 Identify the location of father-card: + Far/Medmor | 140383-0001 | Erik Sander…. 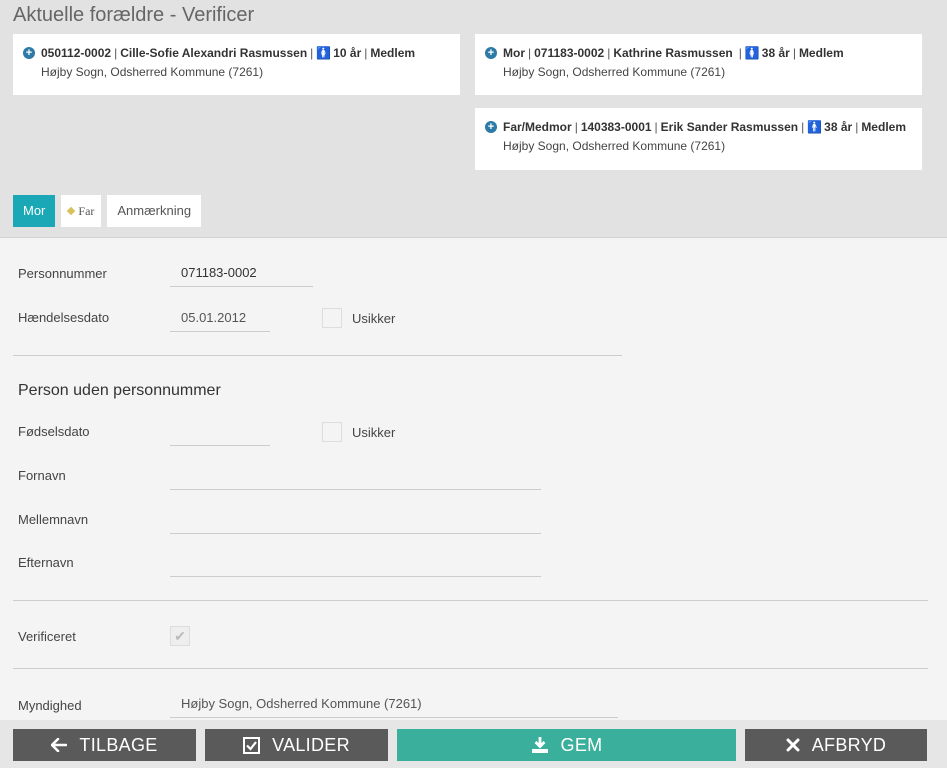
(698, 139).